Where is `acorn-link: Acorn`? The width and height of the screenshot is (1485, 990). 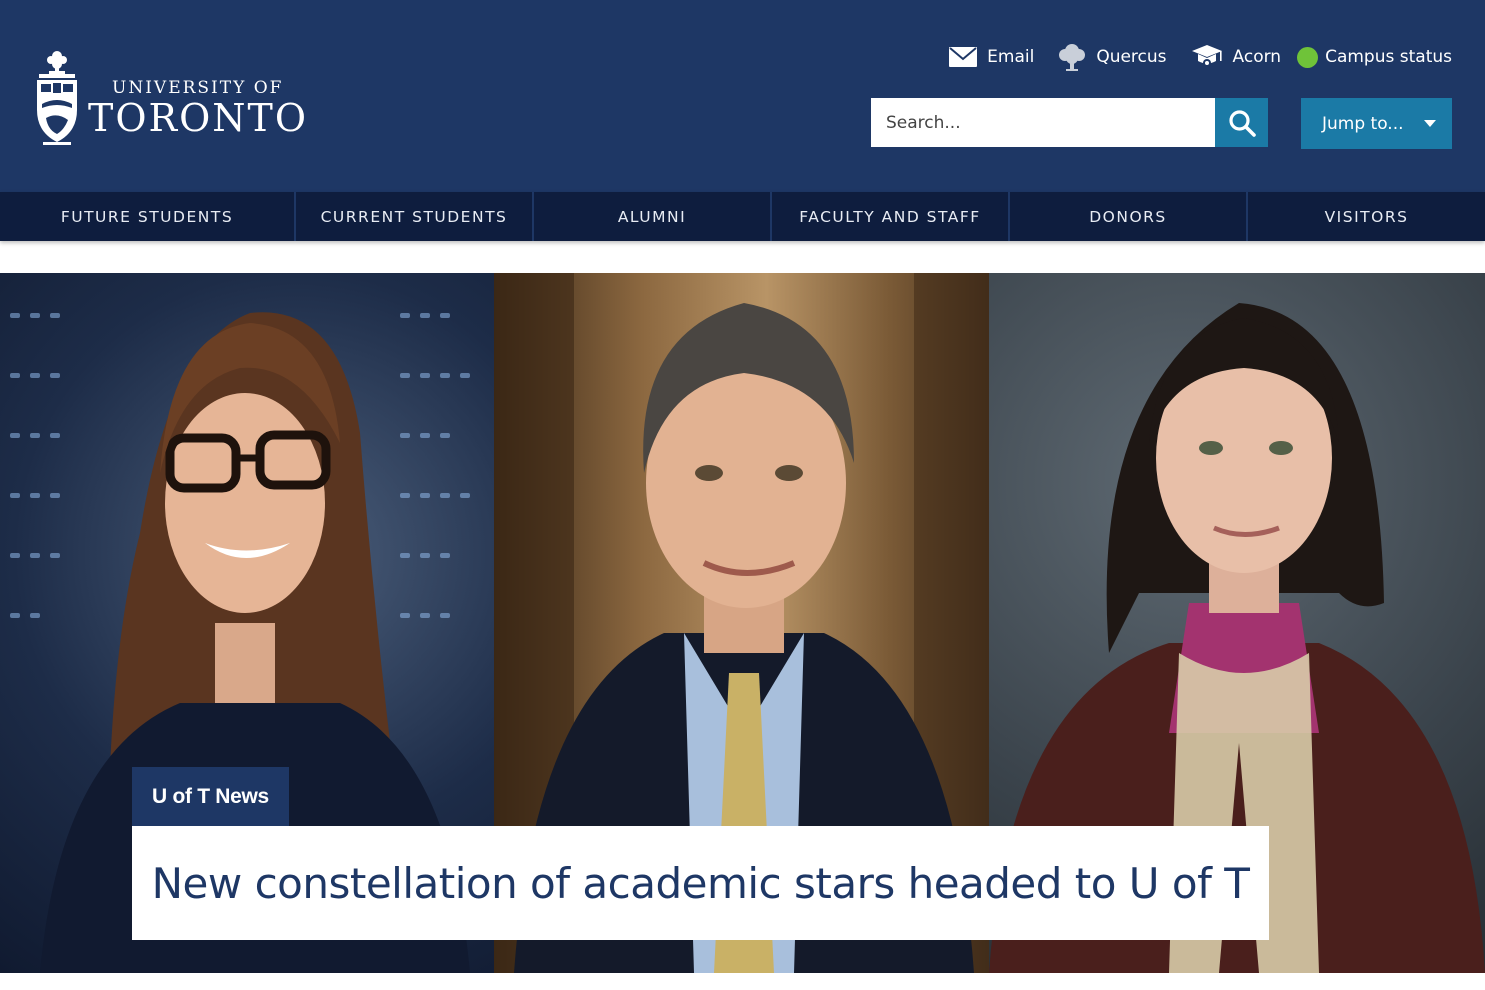 acorn-link: Acorn is located at coordinates (1236, 57).